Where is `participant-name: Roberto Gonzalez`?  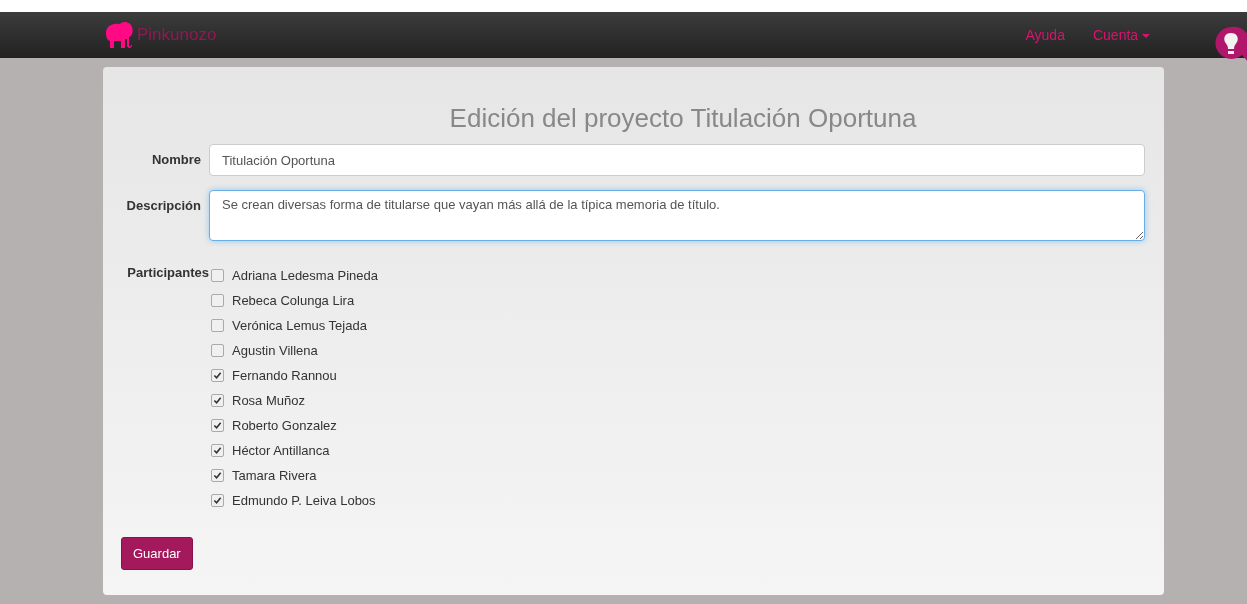 participant-name: Roberto Gonzalez is located at coordinates (284, 425).